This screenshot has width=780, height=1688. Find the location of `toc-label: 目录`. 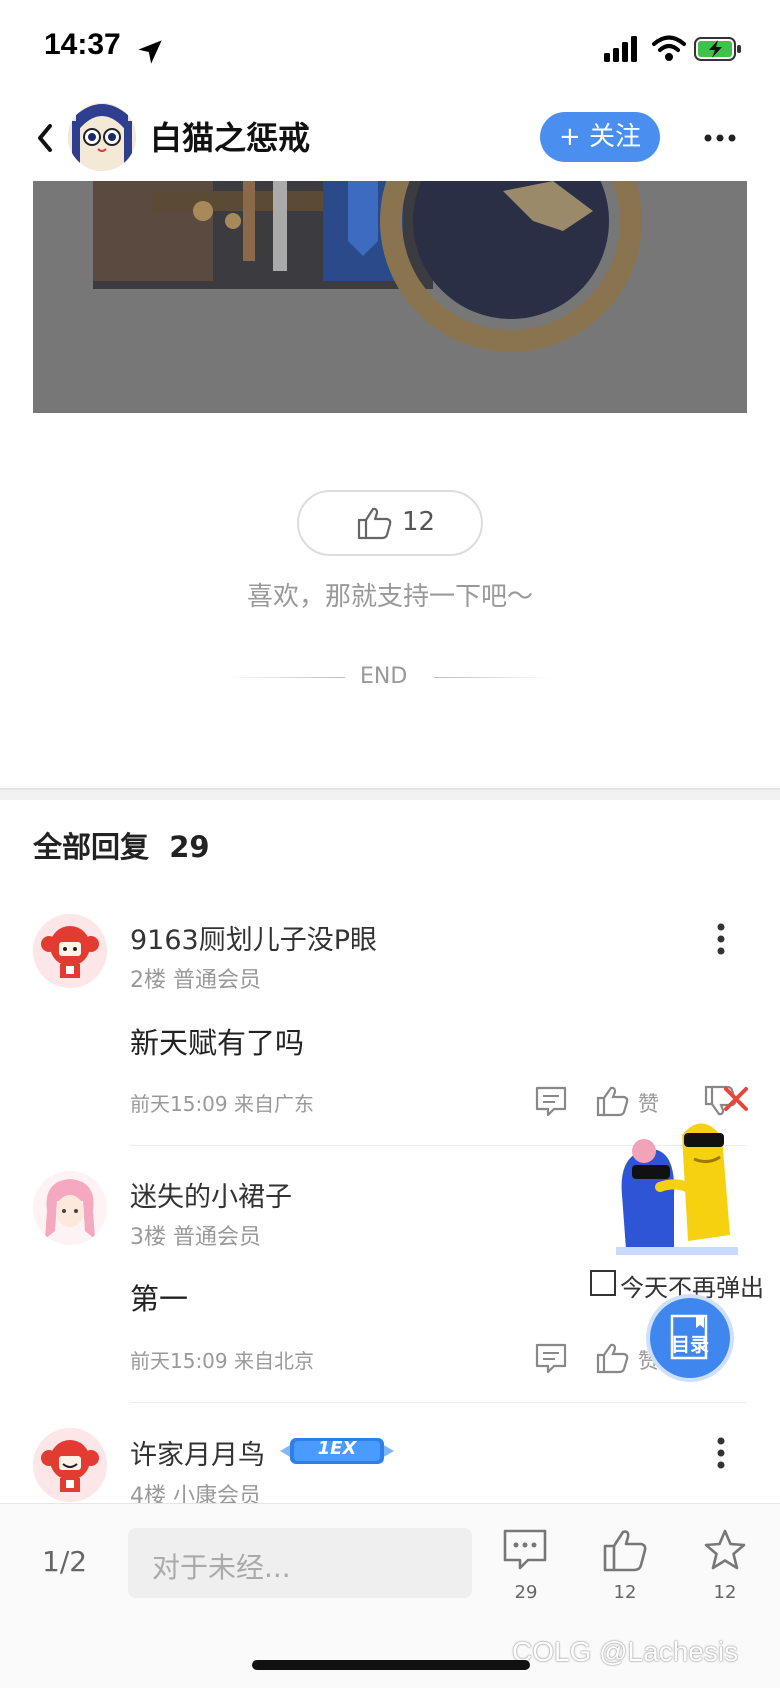

toc-label: 目录 is located at coordinates (689, 1345).